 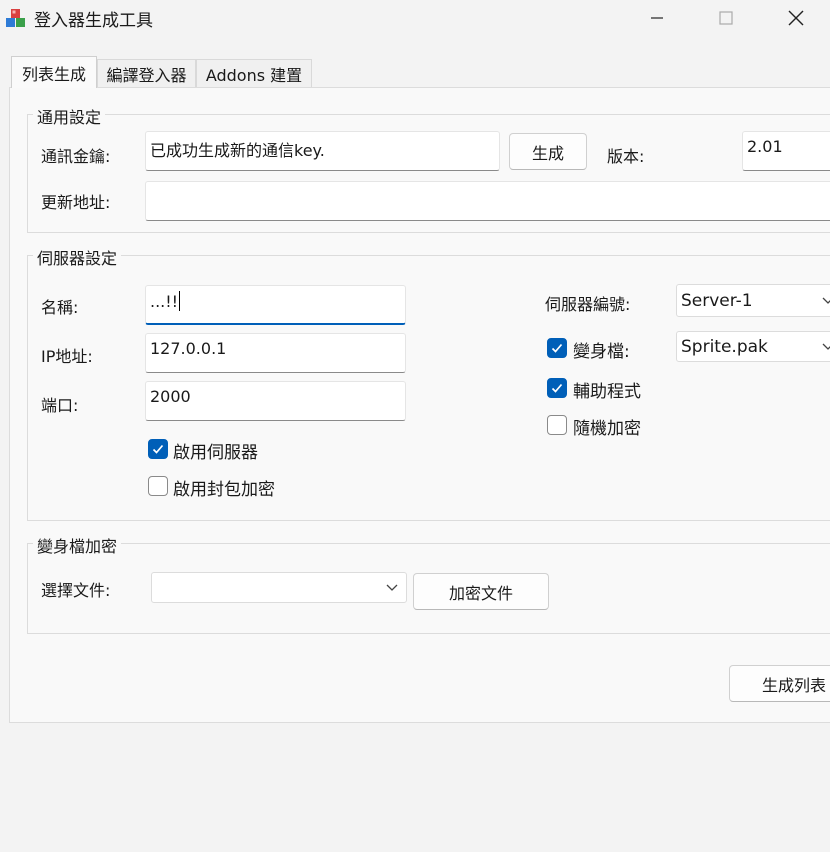 I want to click on helper-checkbox, so click(x=557, y=388).